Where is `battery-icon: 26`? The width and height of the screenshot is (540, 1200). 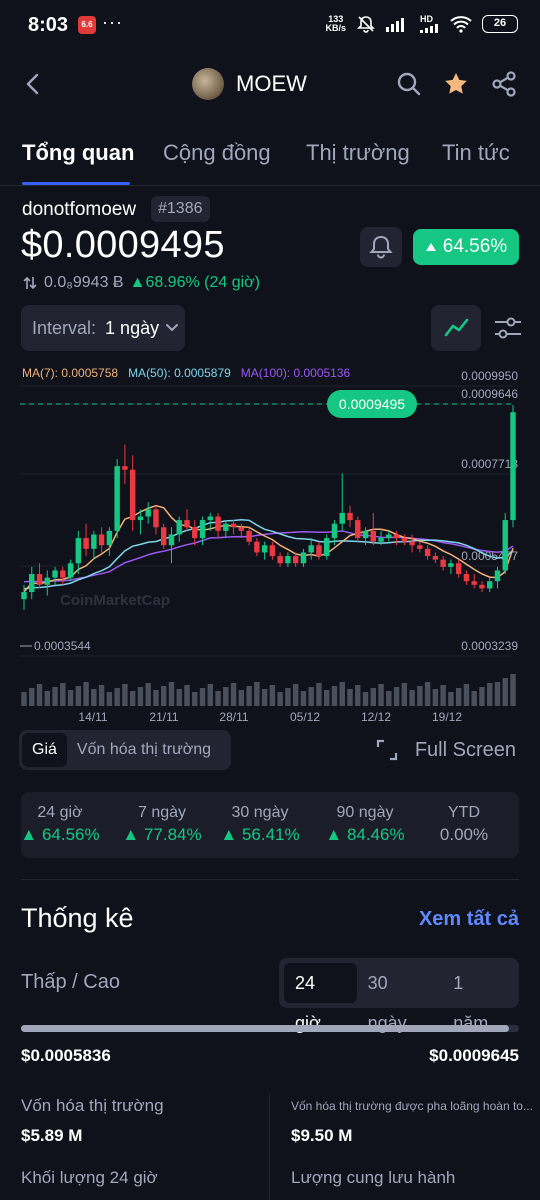 battery-icon: 26 is located at coordinates (500, 24).